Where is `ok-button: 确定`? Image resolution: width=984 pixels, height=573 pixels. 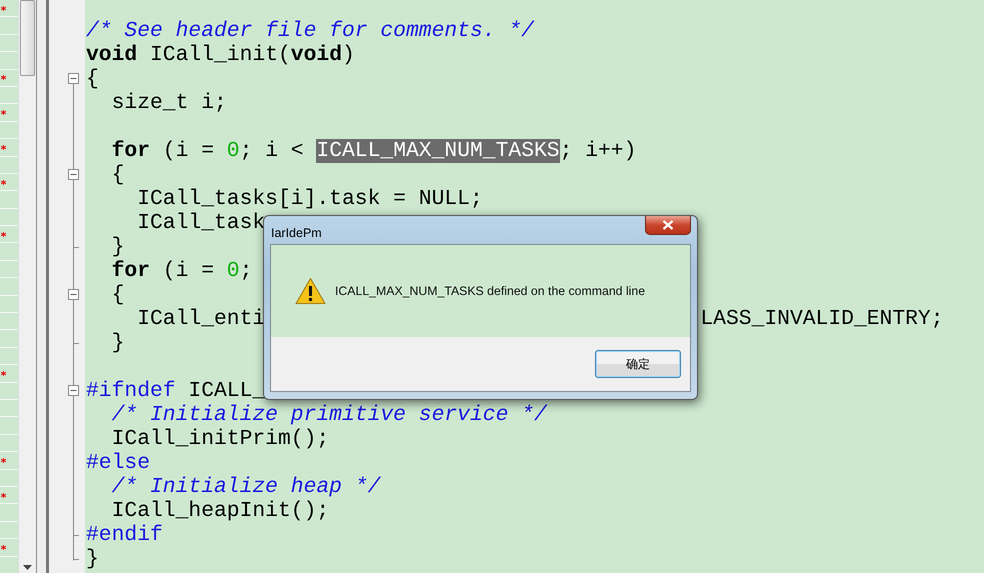 ok-button: 确定 is located at coordinates (638, 364).